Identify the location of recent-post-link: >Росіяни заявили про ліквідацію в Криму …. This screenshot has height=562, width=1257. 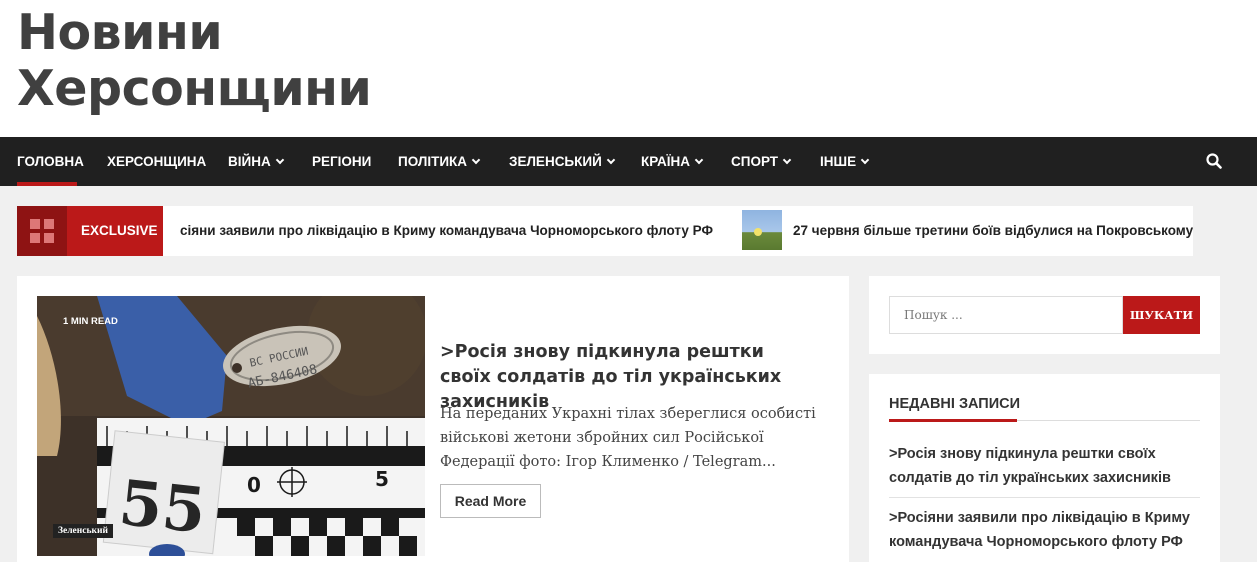
(1044, 530).